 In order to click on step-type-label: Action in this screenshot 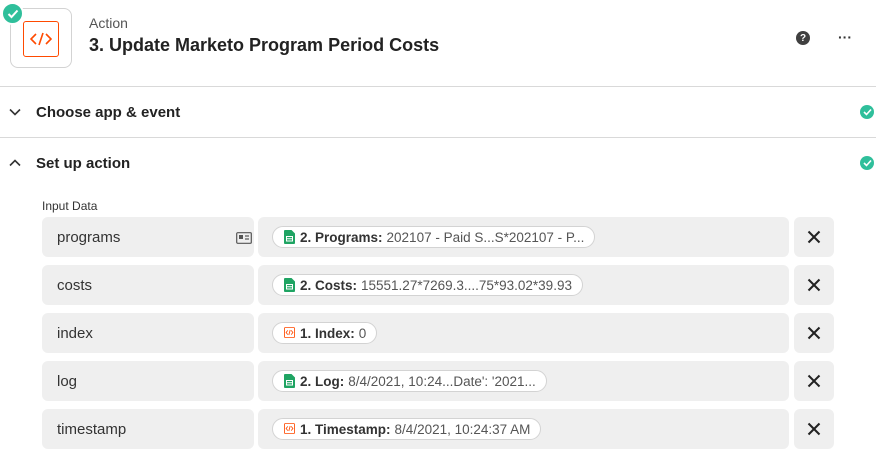, I will do `click(108, 23)`.